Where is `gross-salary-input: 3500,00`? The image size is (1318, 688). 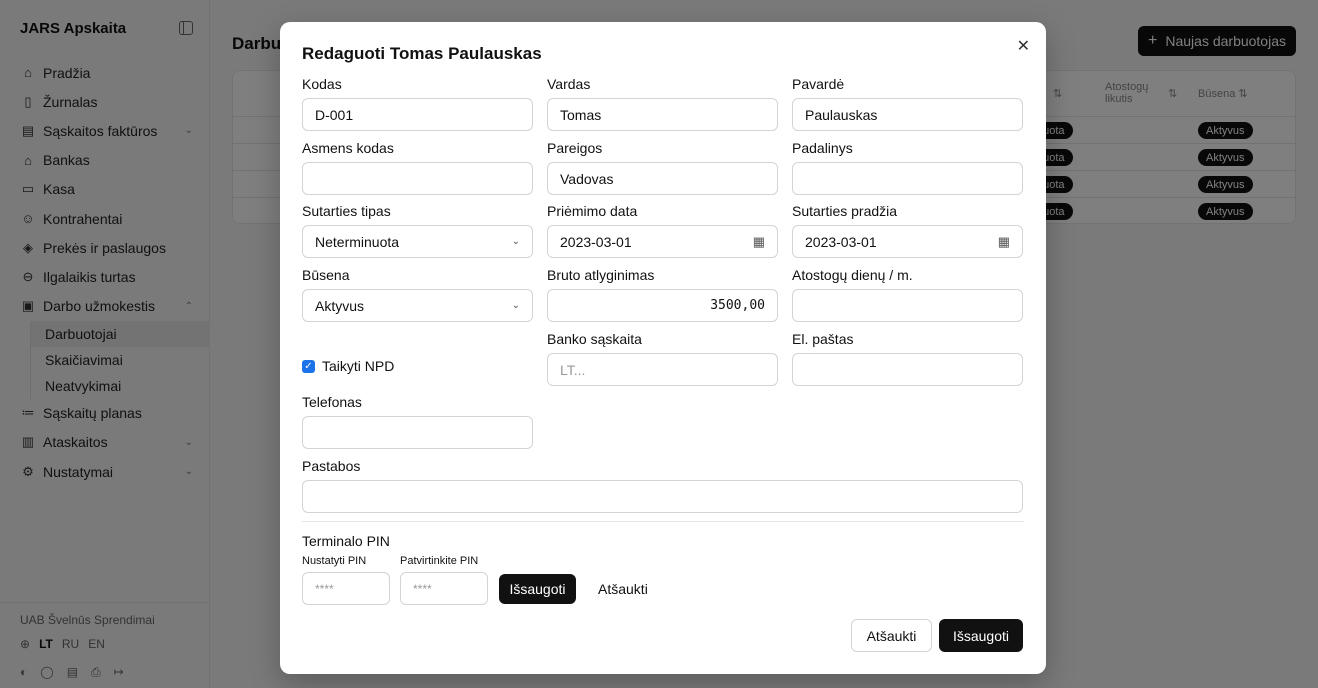 gross-salary-input: 3500,00 is located at coordinates (662, 305).